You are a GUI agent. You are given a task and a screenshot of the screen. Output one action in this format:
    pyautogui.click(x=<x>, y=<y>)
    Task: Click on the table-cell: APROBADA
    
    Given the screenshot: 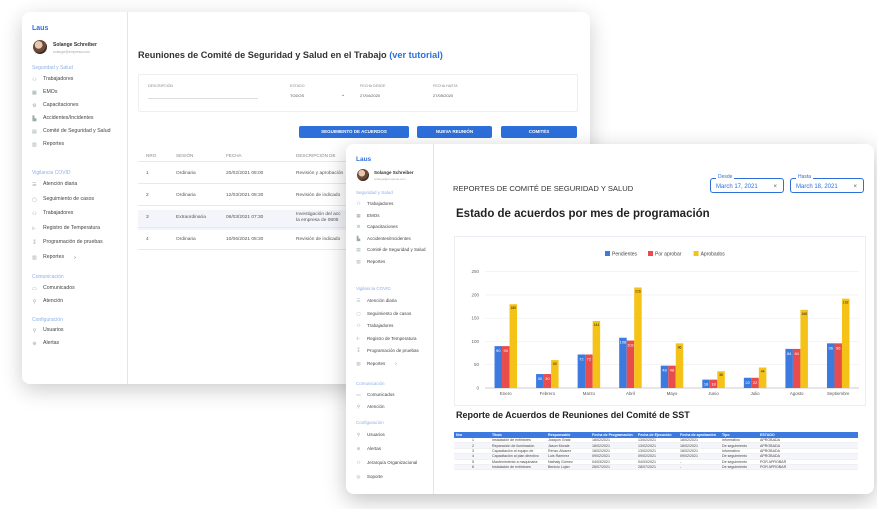 What is the action you would take?
    pyautogui.click(x=770, y=456)
    